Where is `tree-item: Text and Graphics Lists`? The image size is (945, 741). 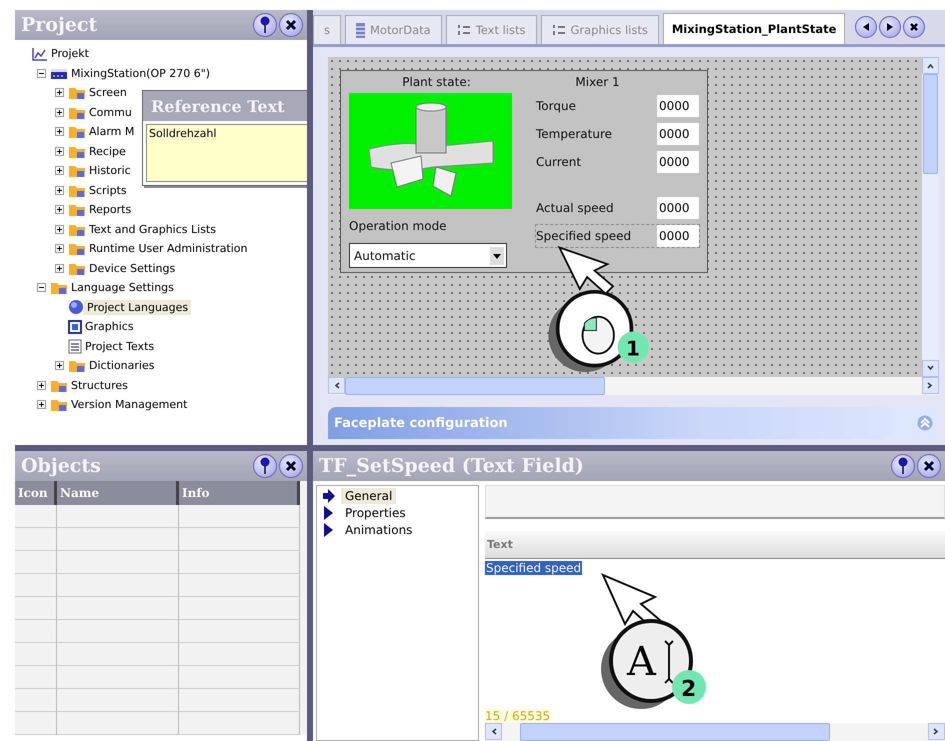
tree-item: Text and Graphics Lists is located at coordinates (152, 229).